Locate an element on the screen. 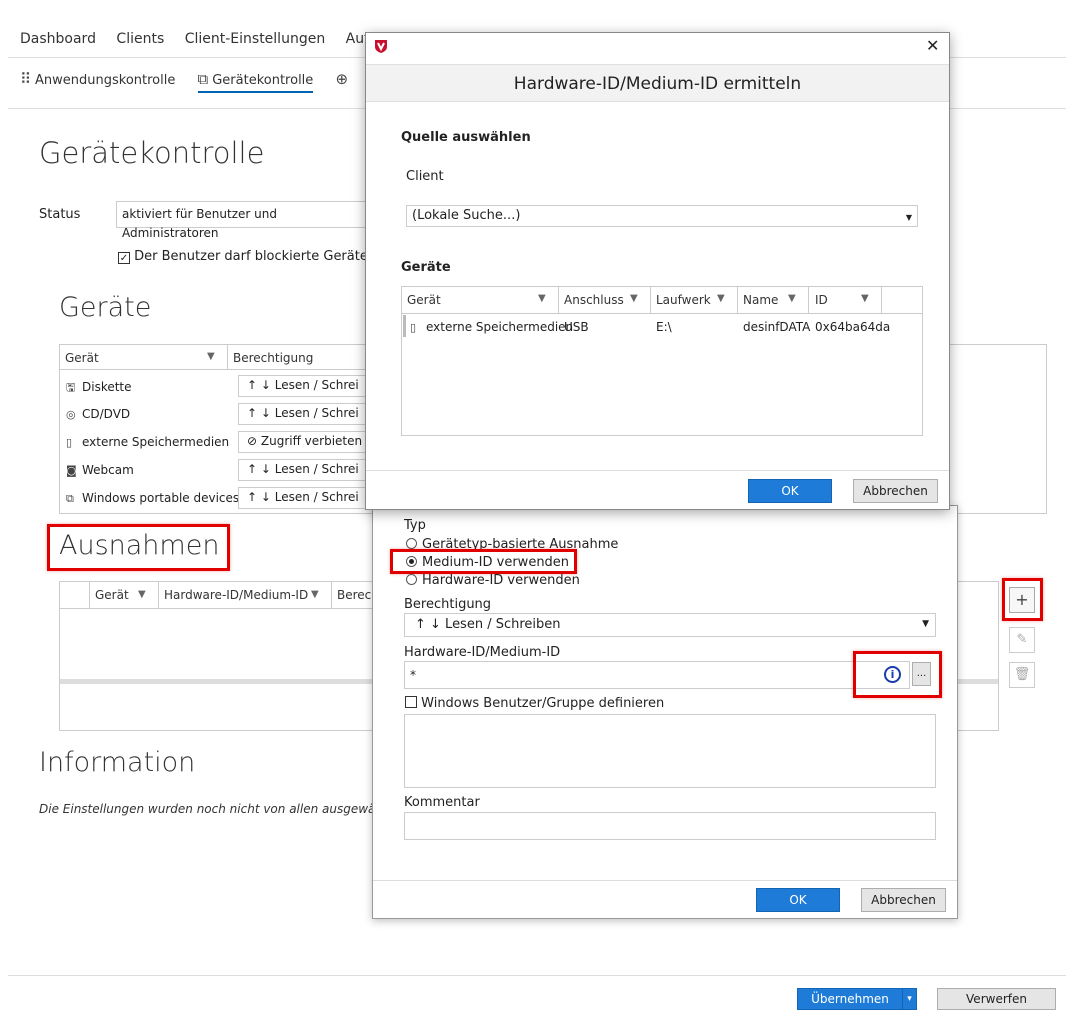  permission-select: ⊘ Zugriff verbieten is located at coordinates (304, 442).